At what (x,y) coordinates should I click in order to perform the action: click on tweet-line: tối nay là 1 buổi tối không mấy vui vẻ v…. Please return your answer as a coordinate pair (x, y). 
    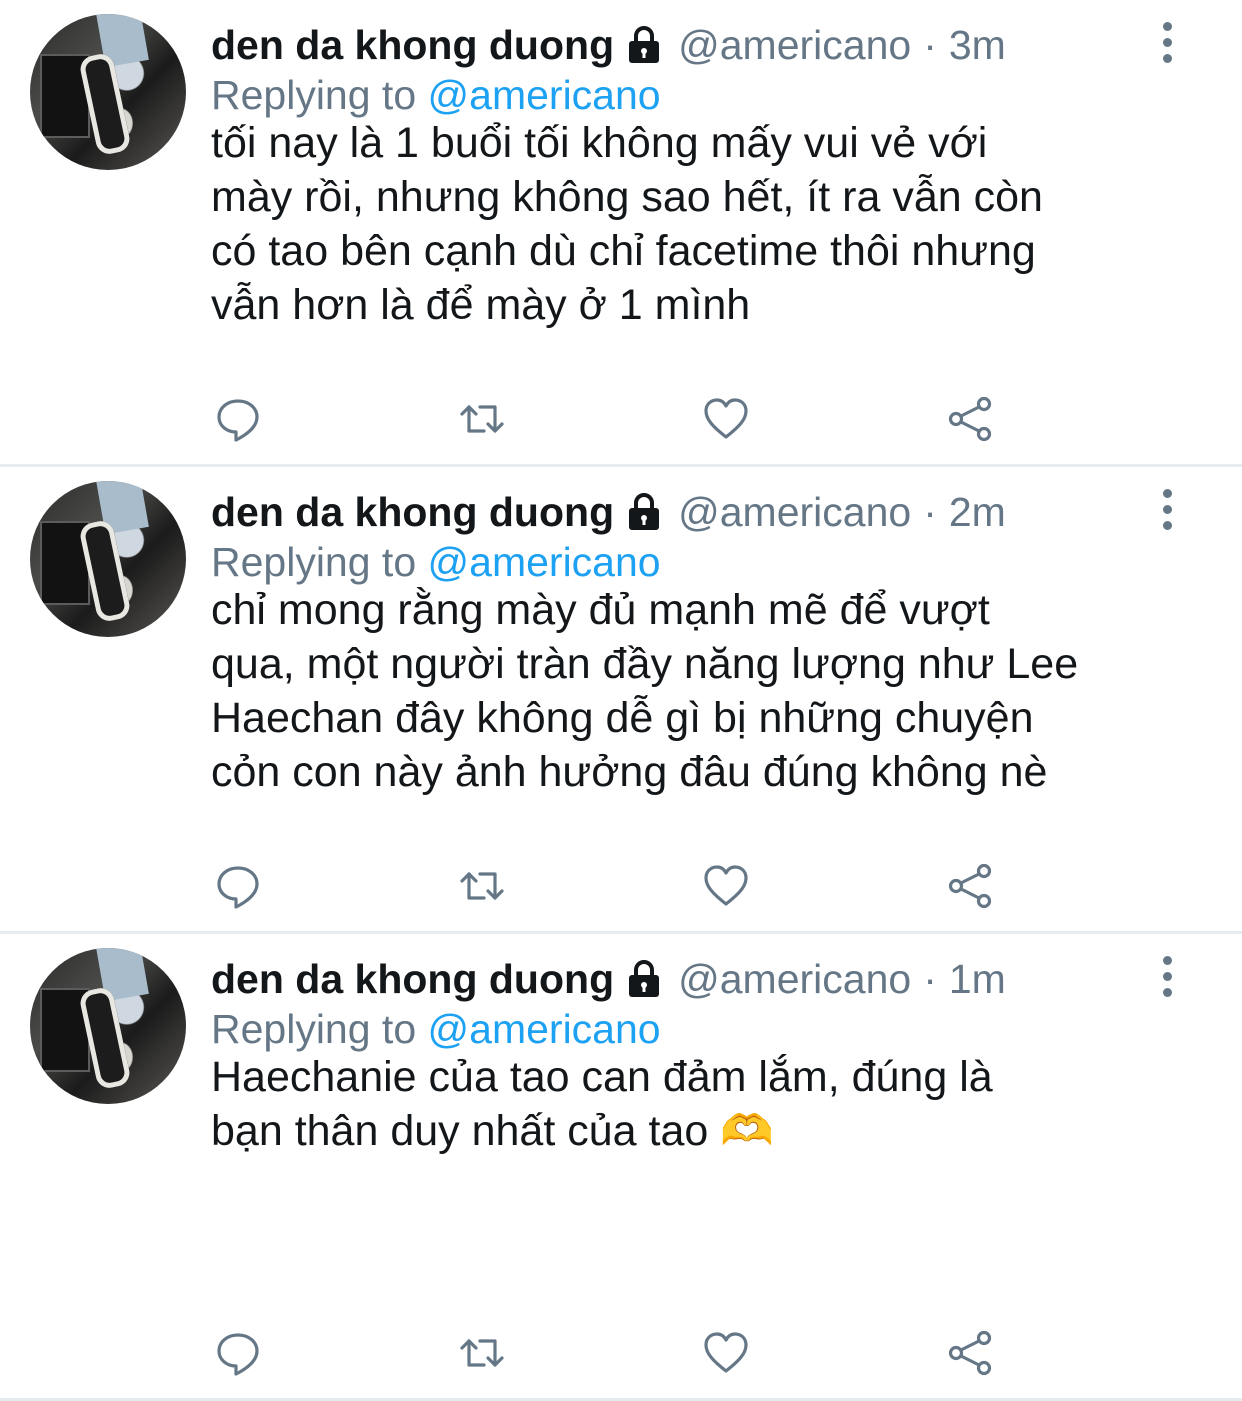
    Looking at the image, I should click on (599, 143).